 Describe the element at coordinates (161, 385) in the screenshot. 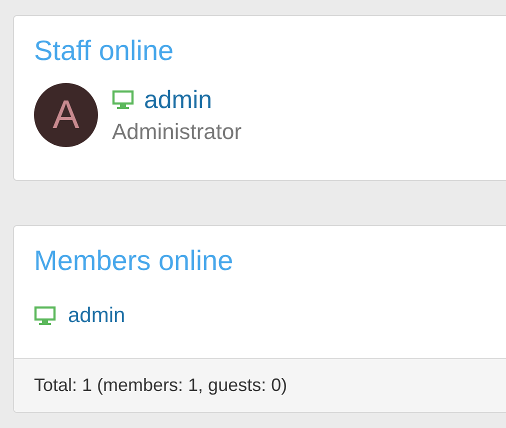

I see `online-total: Total: 1 (members: 1, guests: 0)` at that location.